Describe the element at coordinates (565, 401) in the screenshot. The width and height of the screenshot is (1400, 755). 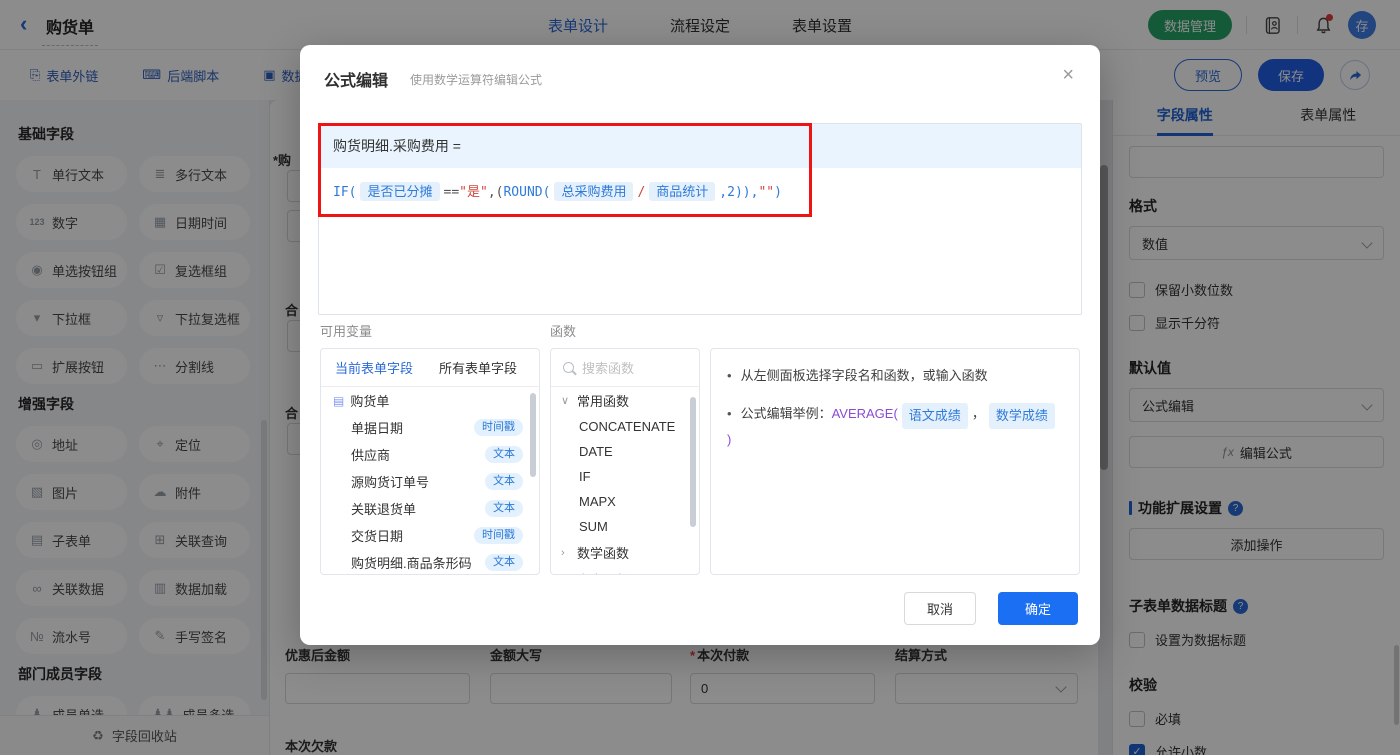
I see `chevron-open-icon: ∨` at that location.